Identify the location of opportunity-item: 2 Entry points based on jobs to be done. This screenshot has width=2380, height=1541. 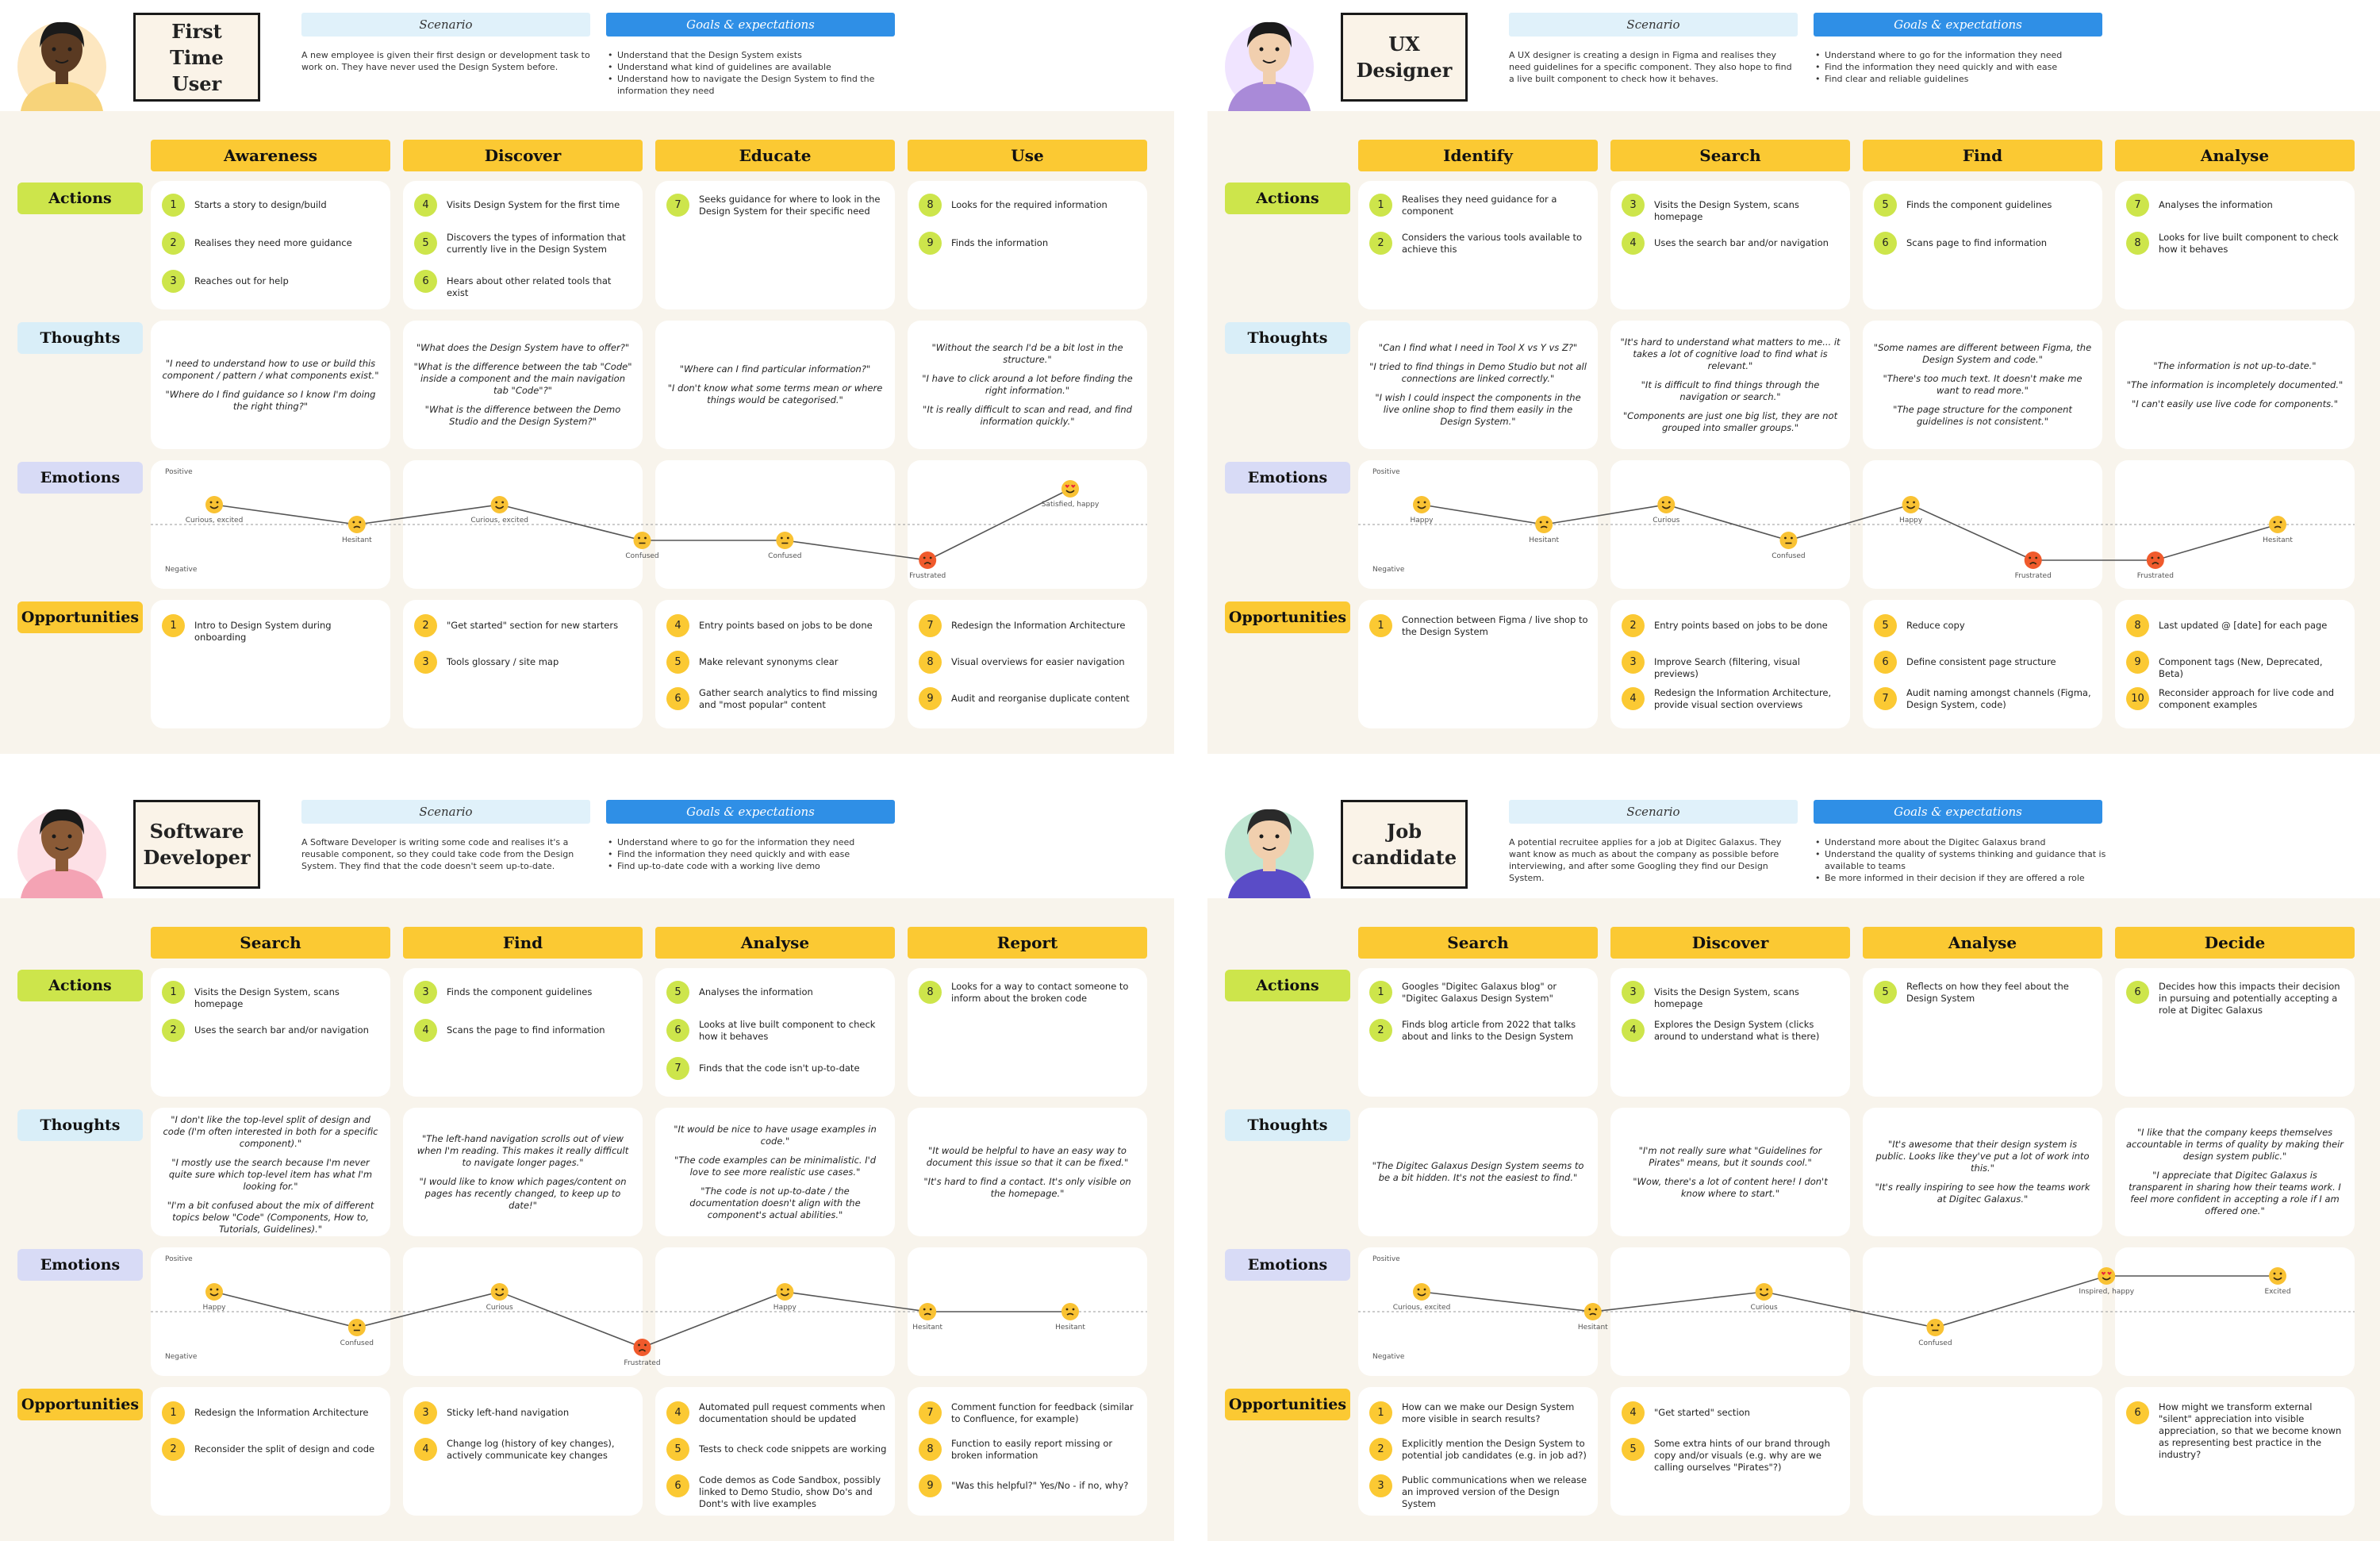
(1732, 625).